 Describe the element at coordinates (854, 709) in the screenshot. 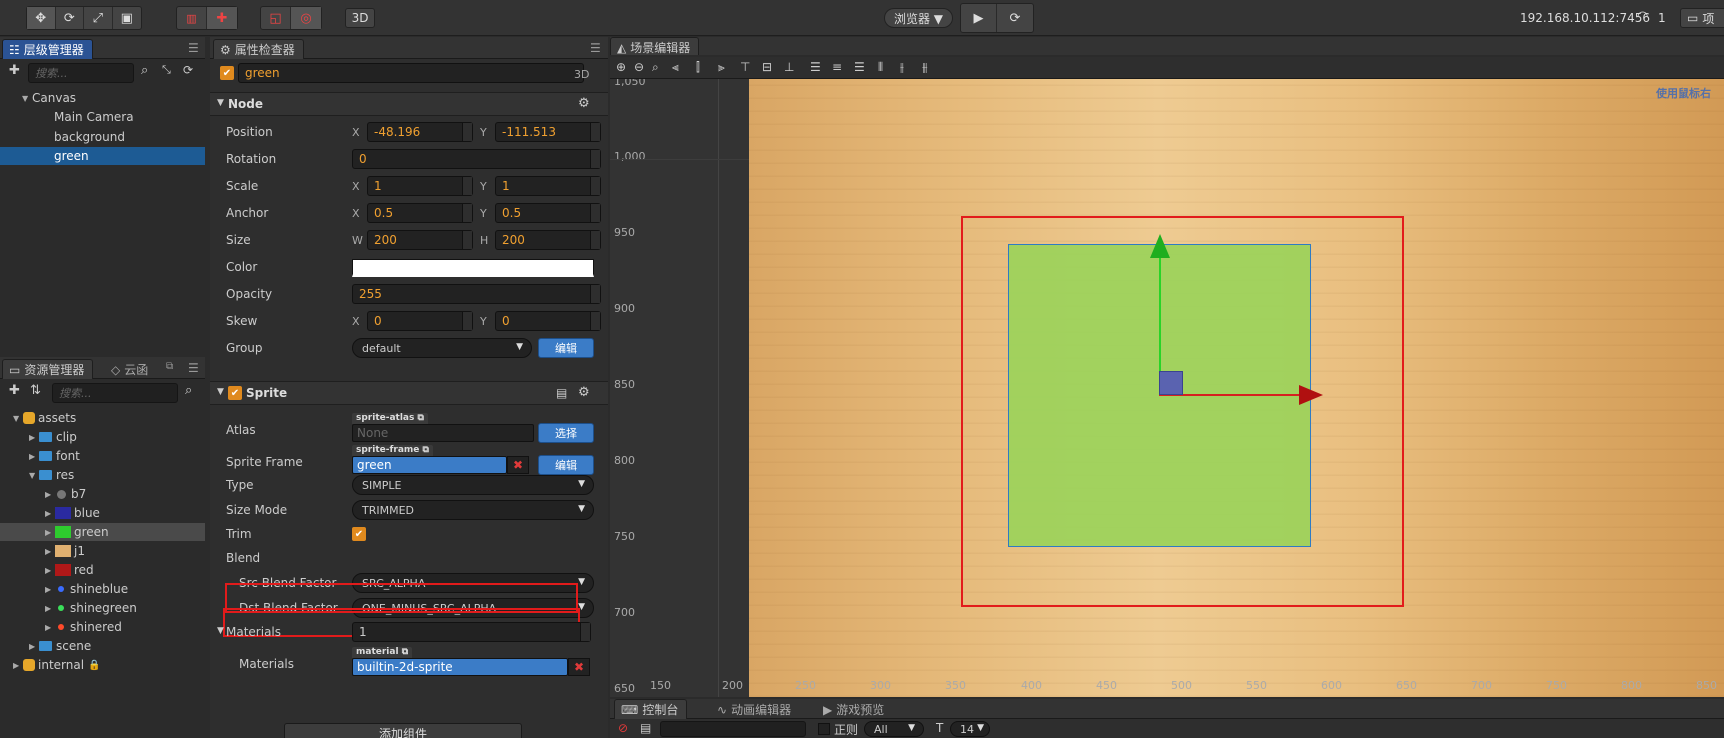

I see `tab-game-preview: ▶ 游戏预览` at that location.